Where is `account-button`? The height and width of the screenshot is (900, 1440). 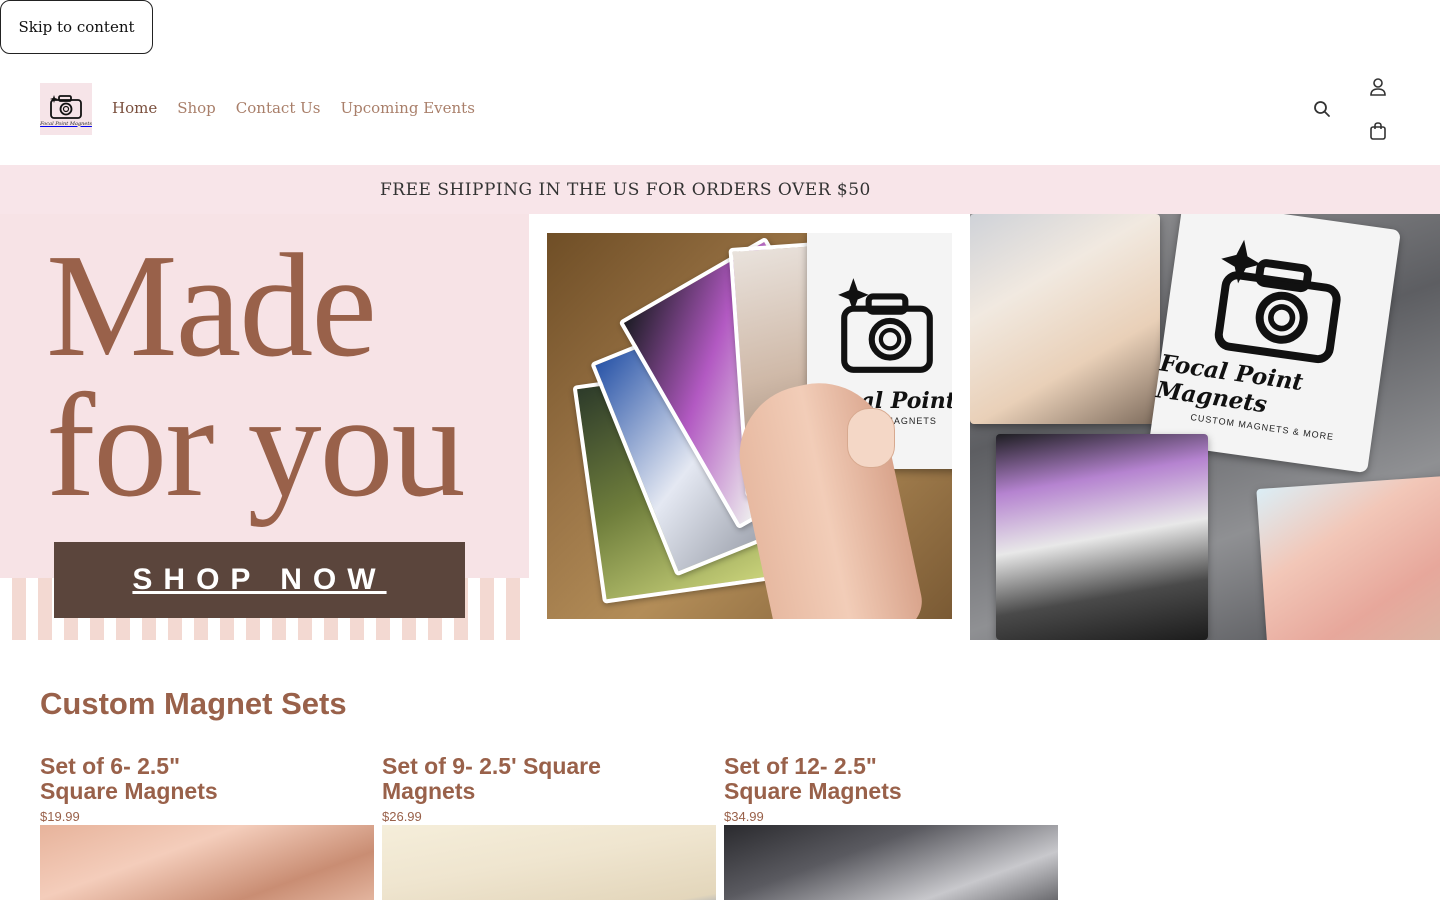
account-button is located at coordinates (1378, 87).